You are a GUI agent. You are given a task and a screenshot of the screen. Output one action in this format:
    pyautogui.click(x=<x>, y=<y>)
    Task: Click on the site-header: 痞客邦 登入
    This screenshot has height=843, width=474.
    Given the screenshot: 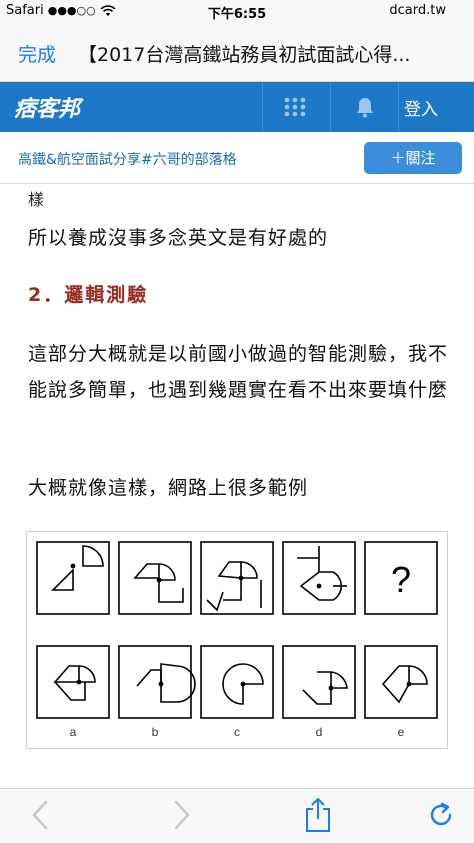 What is the action you would take?
    pyautogui.click(x=237, y=107)
    